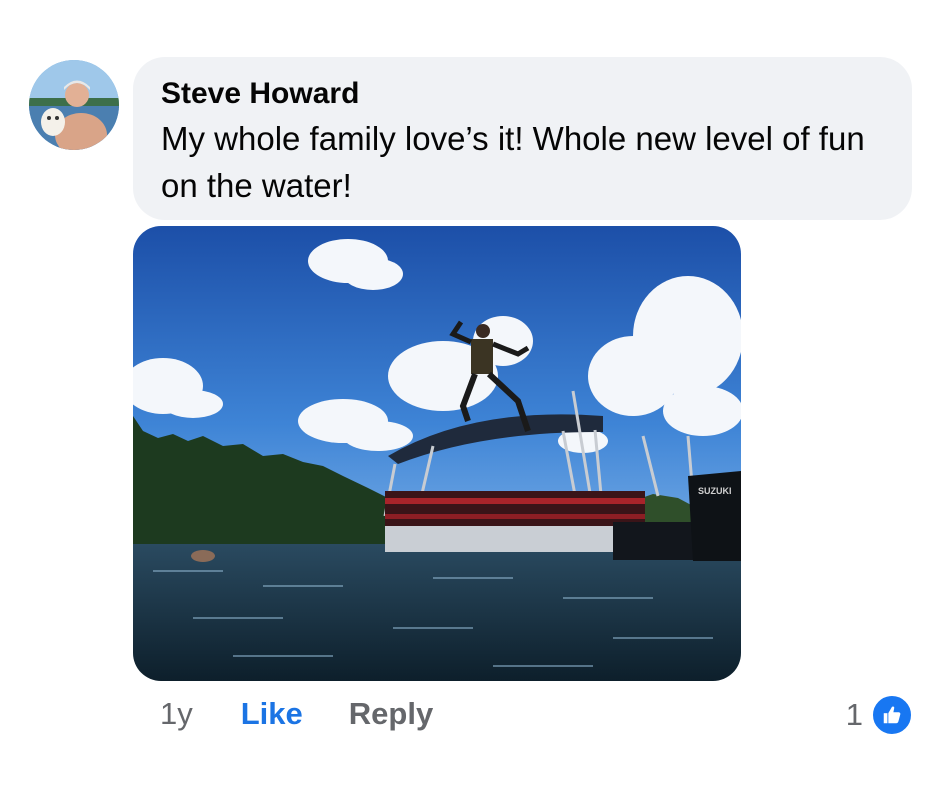 This screenshot has width=940, height=788. I want to click on like-button: Like, so click(272, 714).